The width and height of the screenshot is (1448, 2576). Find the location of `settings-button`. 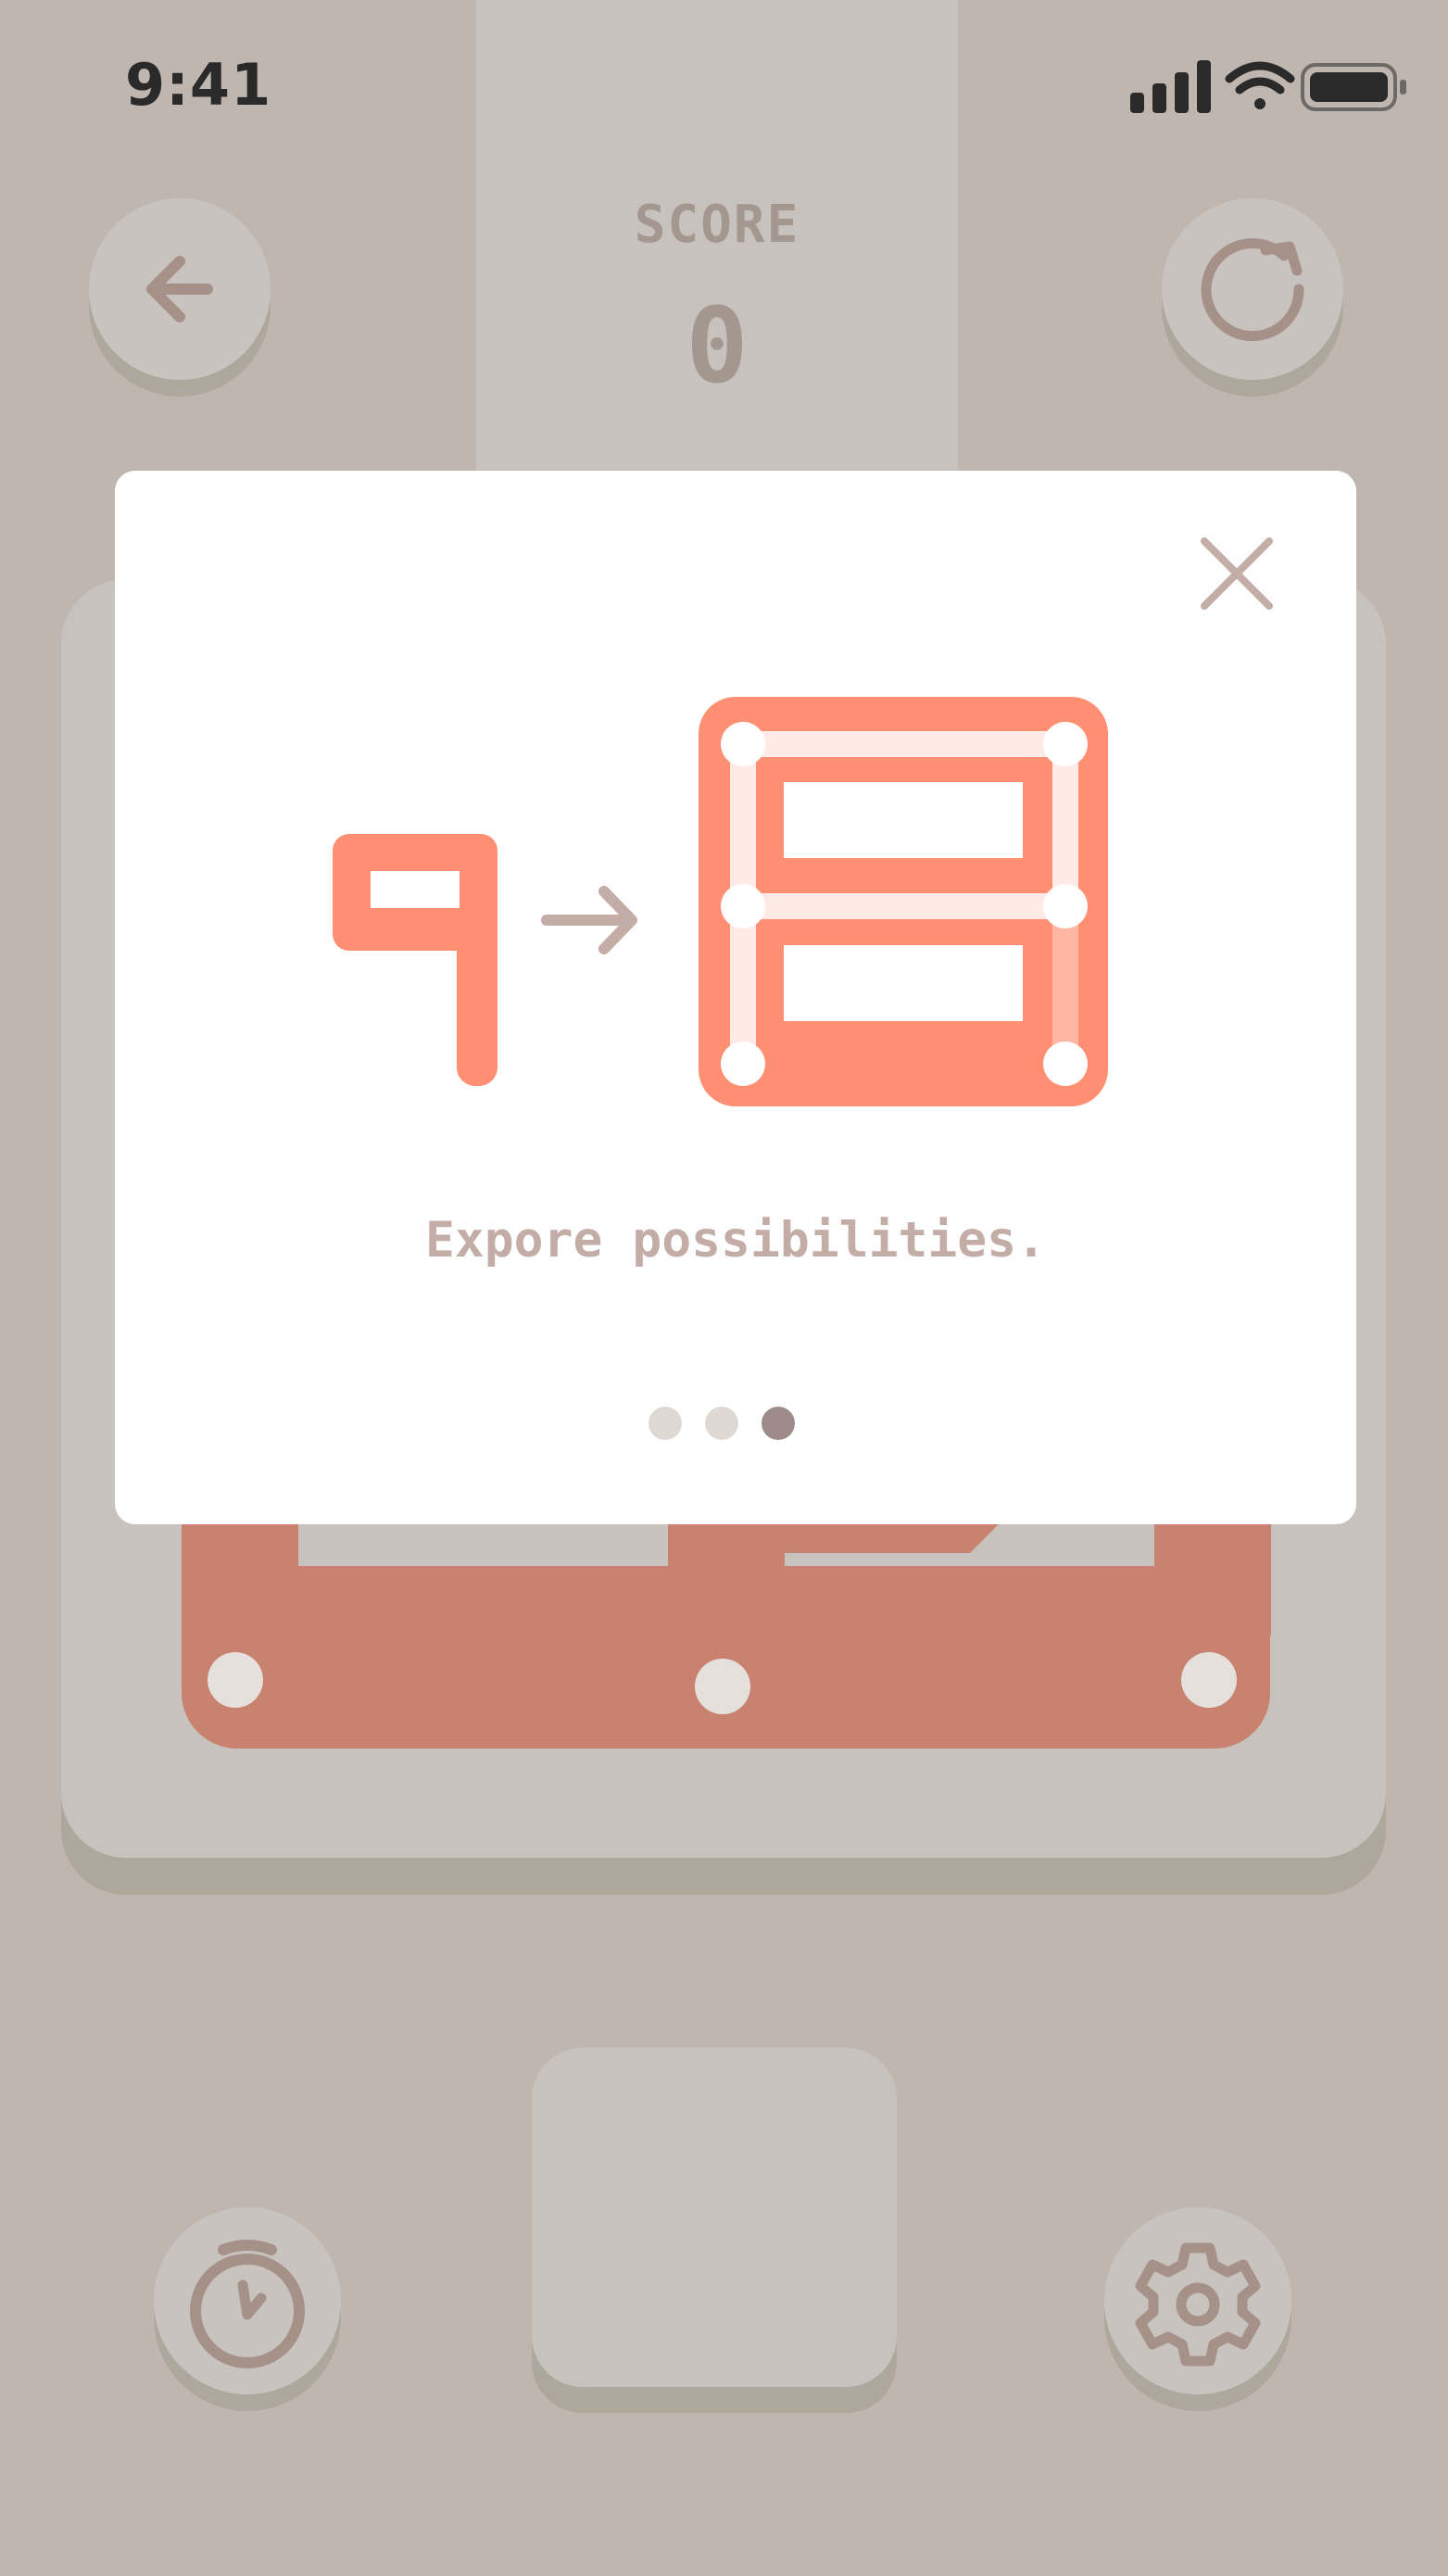

settings-button is located at coordinates (1197, 2300).